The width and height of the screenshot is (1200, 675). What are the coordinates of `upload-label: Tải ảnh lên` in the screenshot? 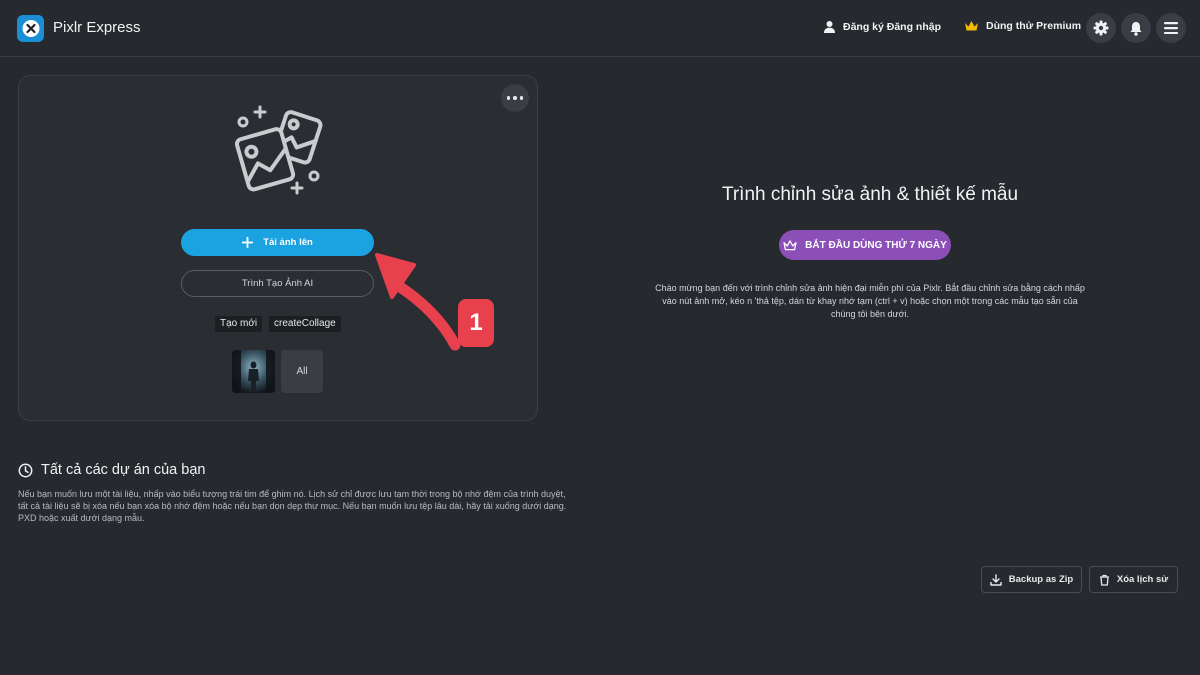 It's located at (288, 242).